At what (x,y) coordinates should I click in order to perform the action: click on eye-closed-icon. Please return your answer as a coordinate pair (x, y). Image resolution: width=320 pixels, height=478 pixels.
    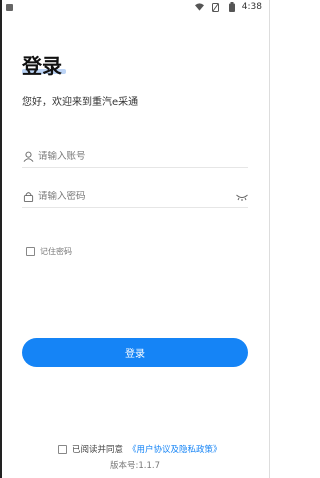
    Looking at the image, I should click on (242, 197).